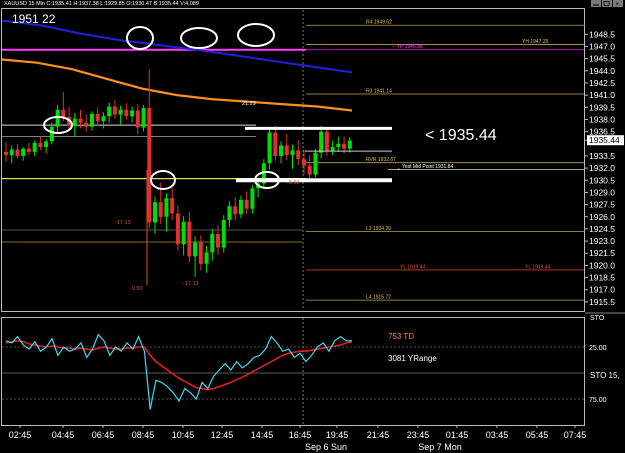 The image size is (625, 453). I want to click on close-icon: ×, so click(618, 5).